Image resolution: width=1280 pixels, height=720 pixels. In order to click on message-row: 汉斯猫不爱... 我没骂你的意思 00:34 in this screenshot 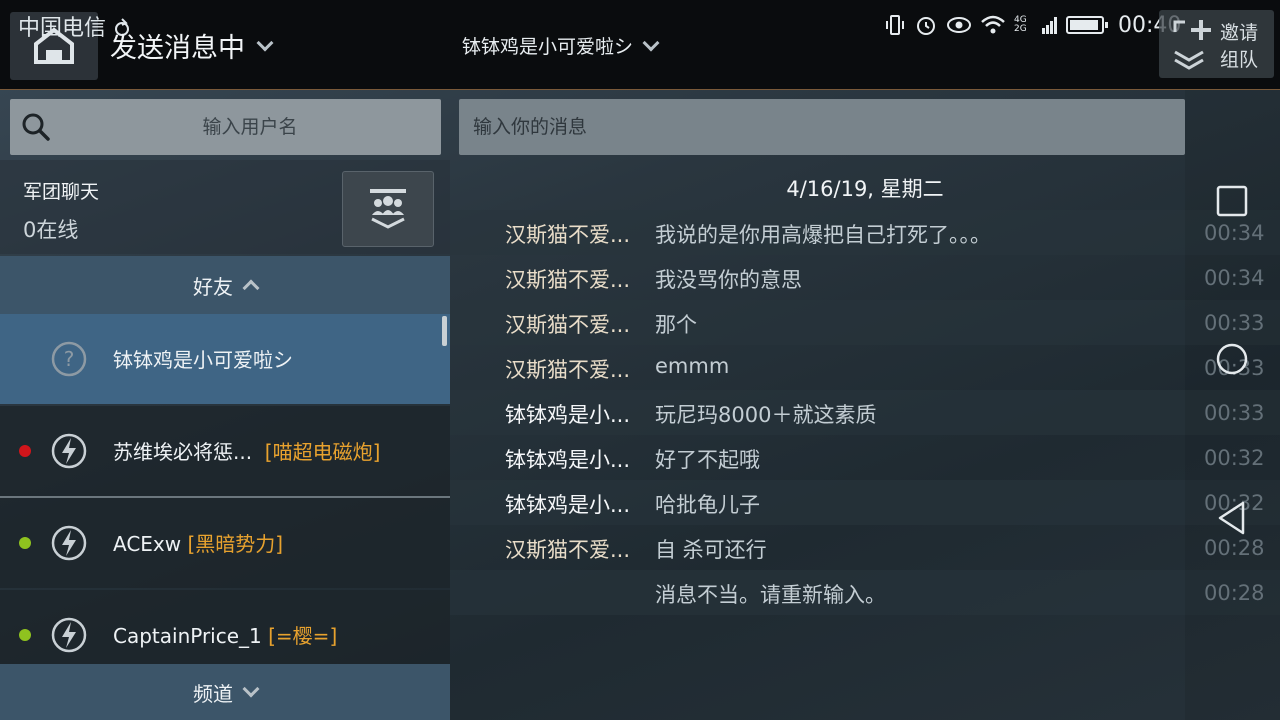, I will do `click(865, 277)`.